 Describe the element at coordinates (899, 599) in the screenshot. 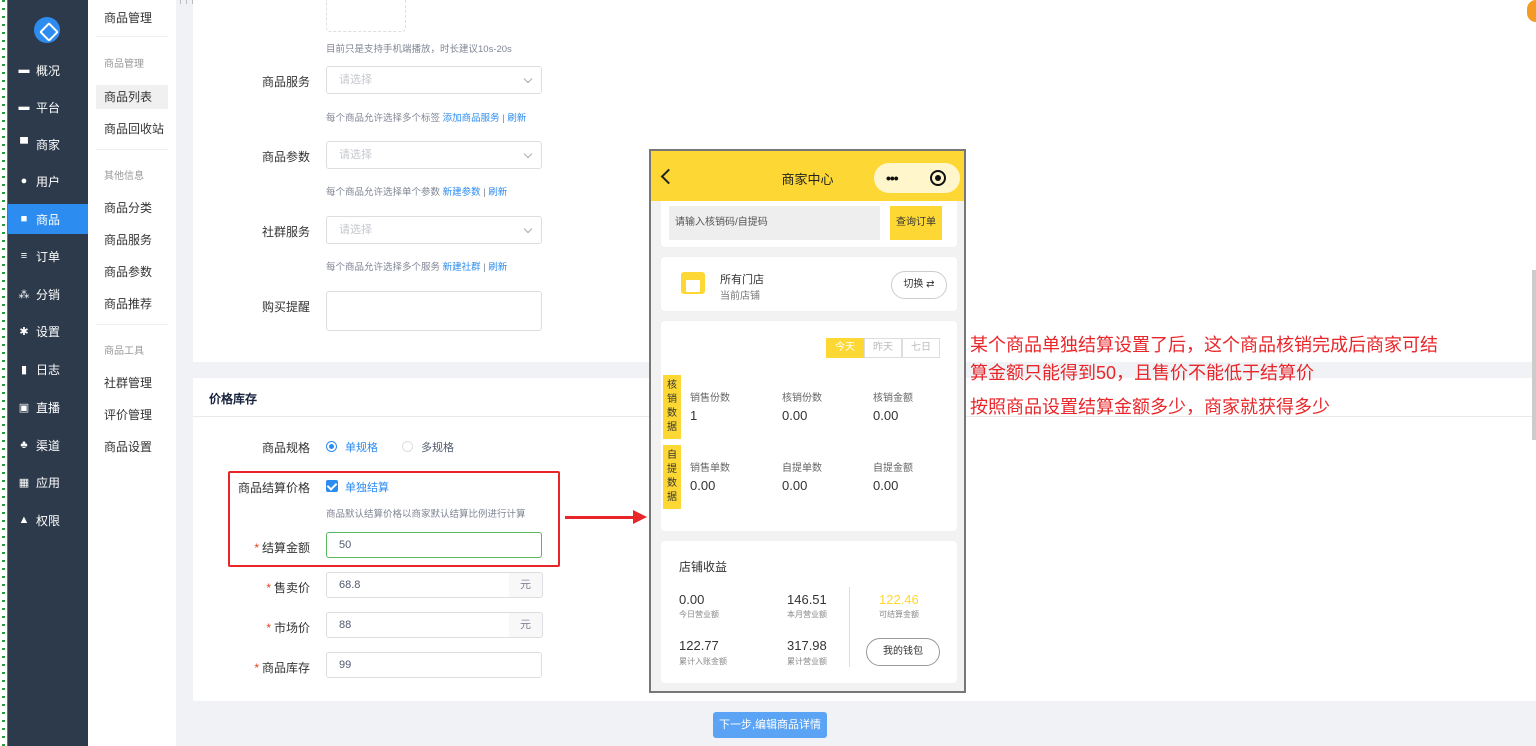

I see `settleable-amount-value: 122.46` at that location.